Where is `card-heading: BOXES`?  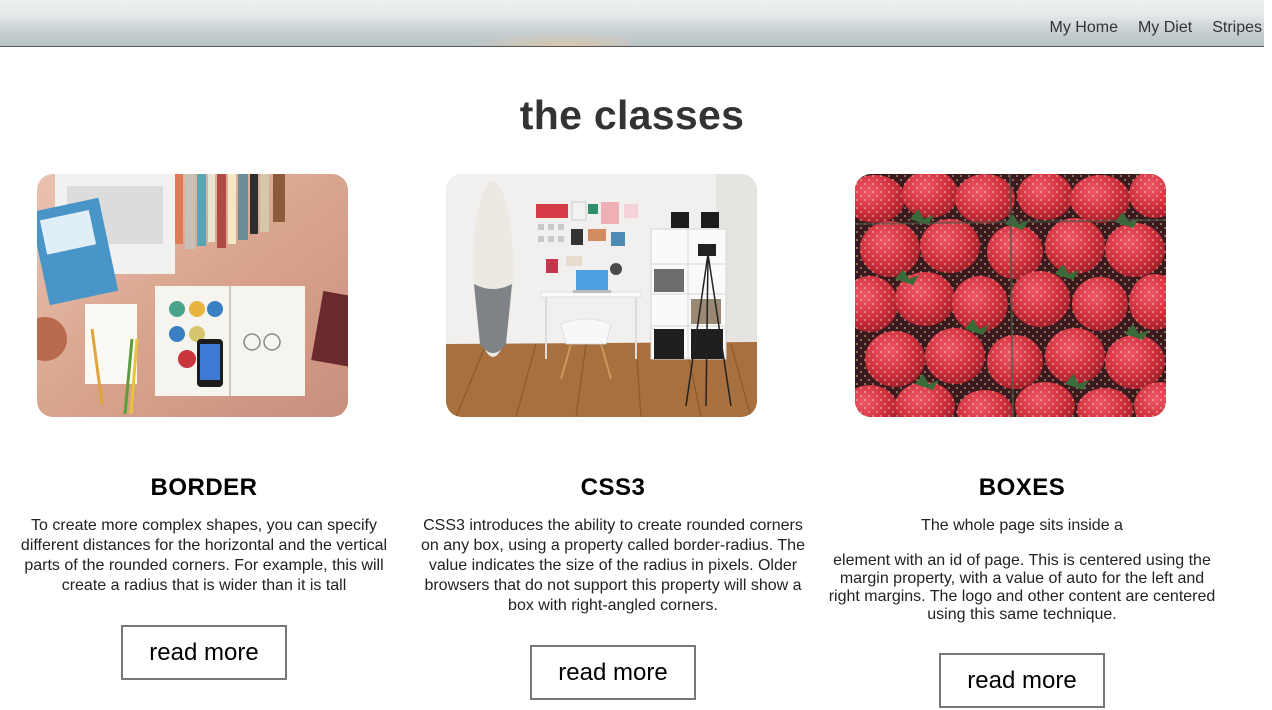 card-heading: BOXES is located at coordinates (1022, 487).